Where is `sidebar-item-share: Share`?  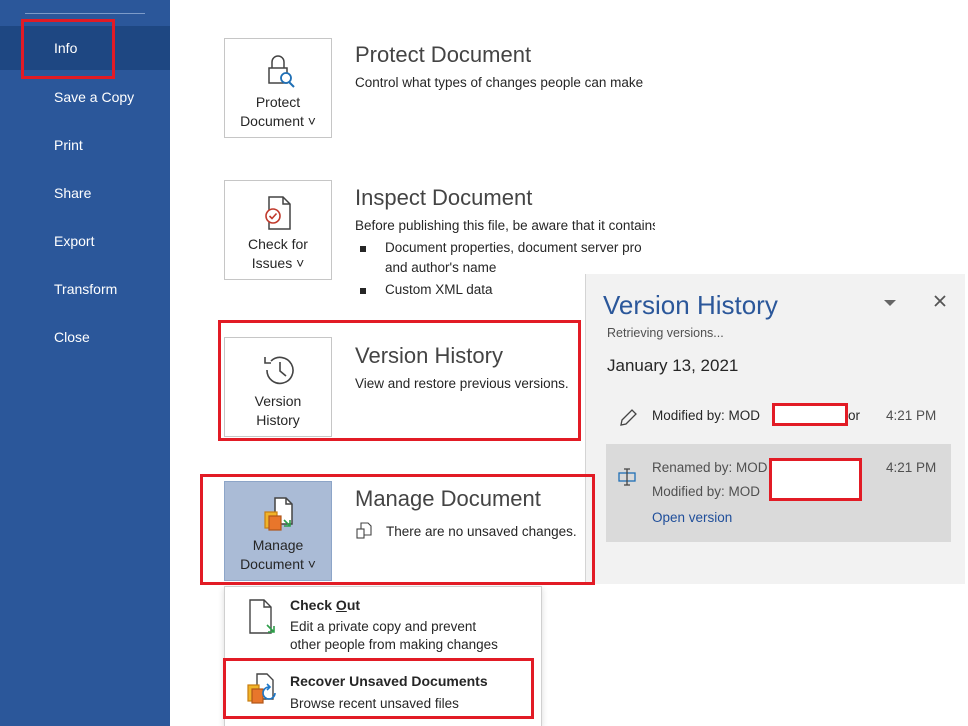 sidebar-item-share: Share is located at coordinates (85, 193).